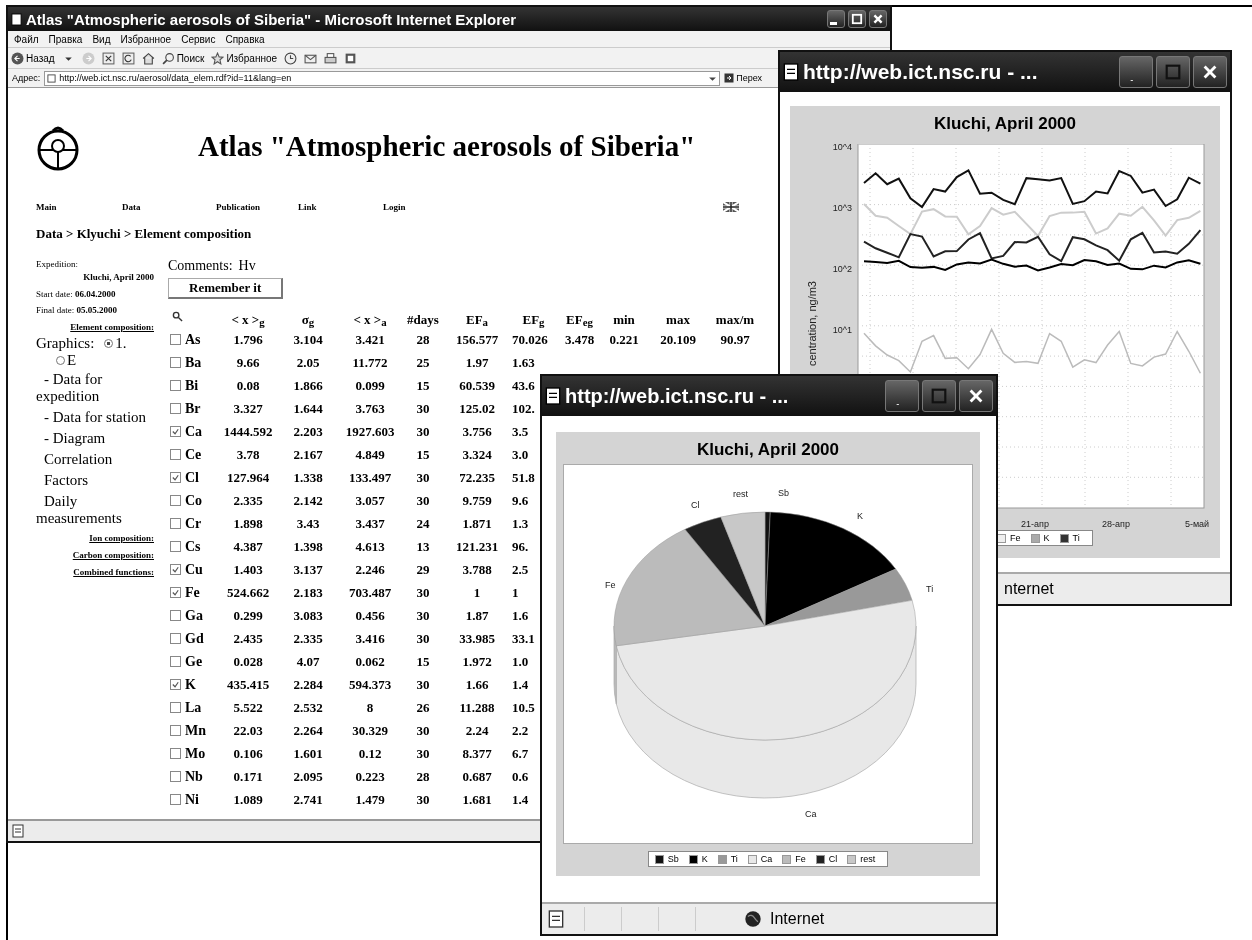  What do you see at coordinates (579, 319) in the screenshot?
I see `column-header: EF$_{eg}$` at bounding box center [579, 319].